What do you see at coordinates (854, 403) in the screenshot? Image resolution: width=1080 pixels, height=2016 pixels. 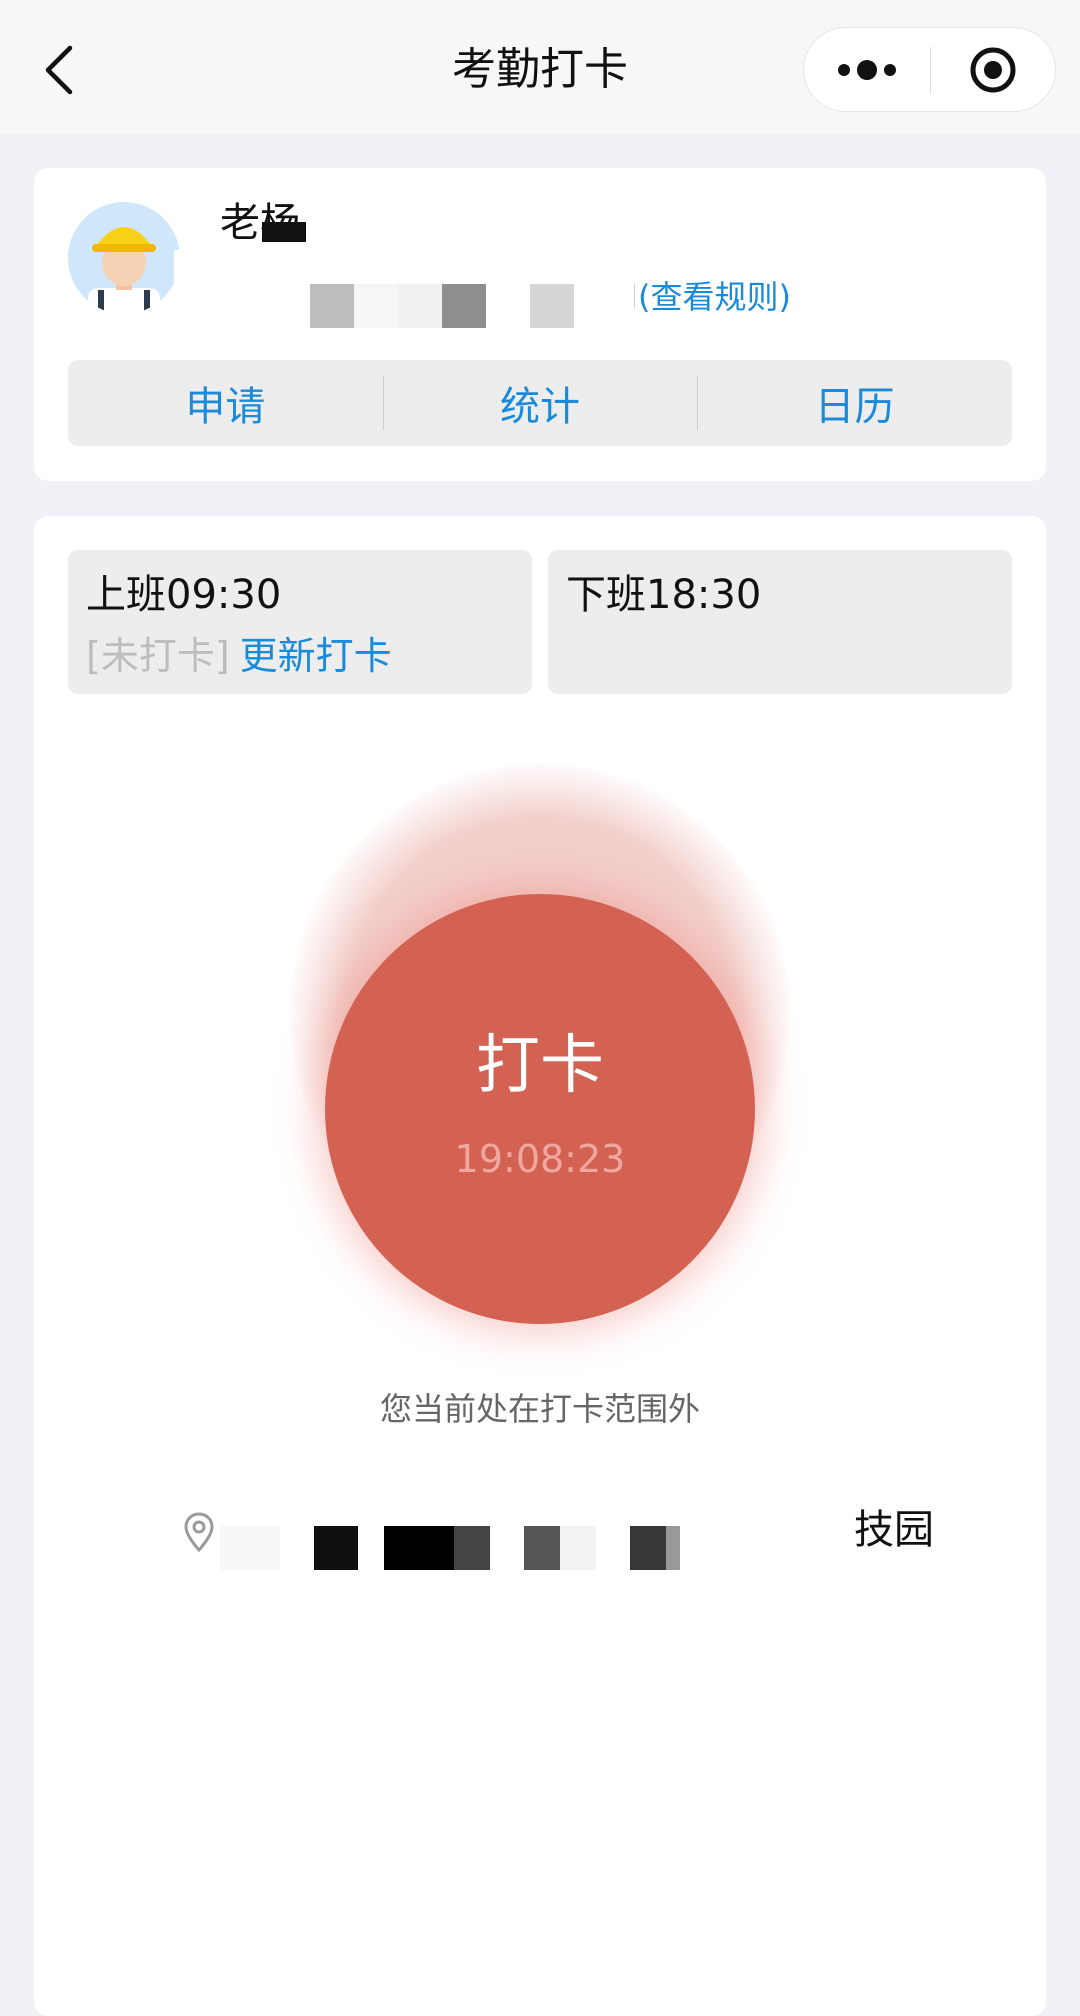 I see `calendar-button: 日历` at bounding box center [854, 403].